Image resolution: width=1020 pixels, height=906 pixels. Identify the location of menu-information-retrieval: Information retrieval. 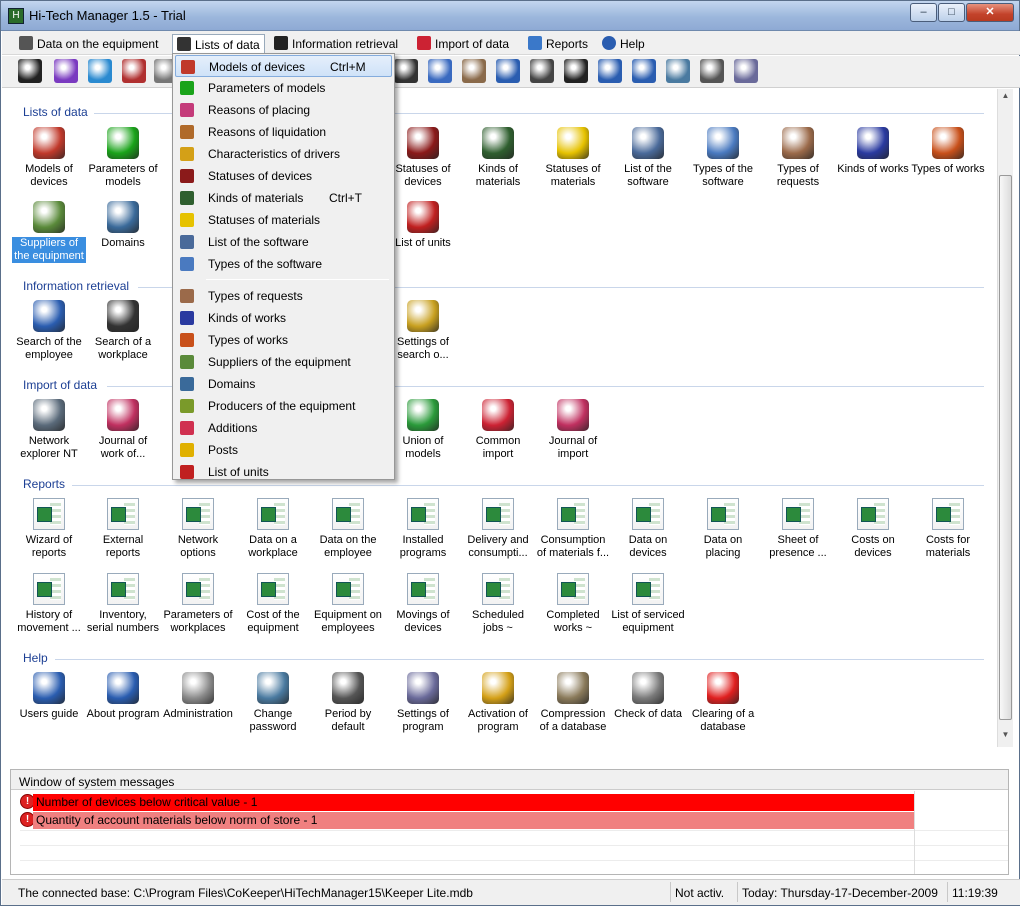
(336, 43).